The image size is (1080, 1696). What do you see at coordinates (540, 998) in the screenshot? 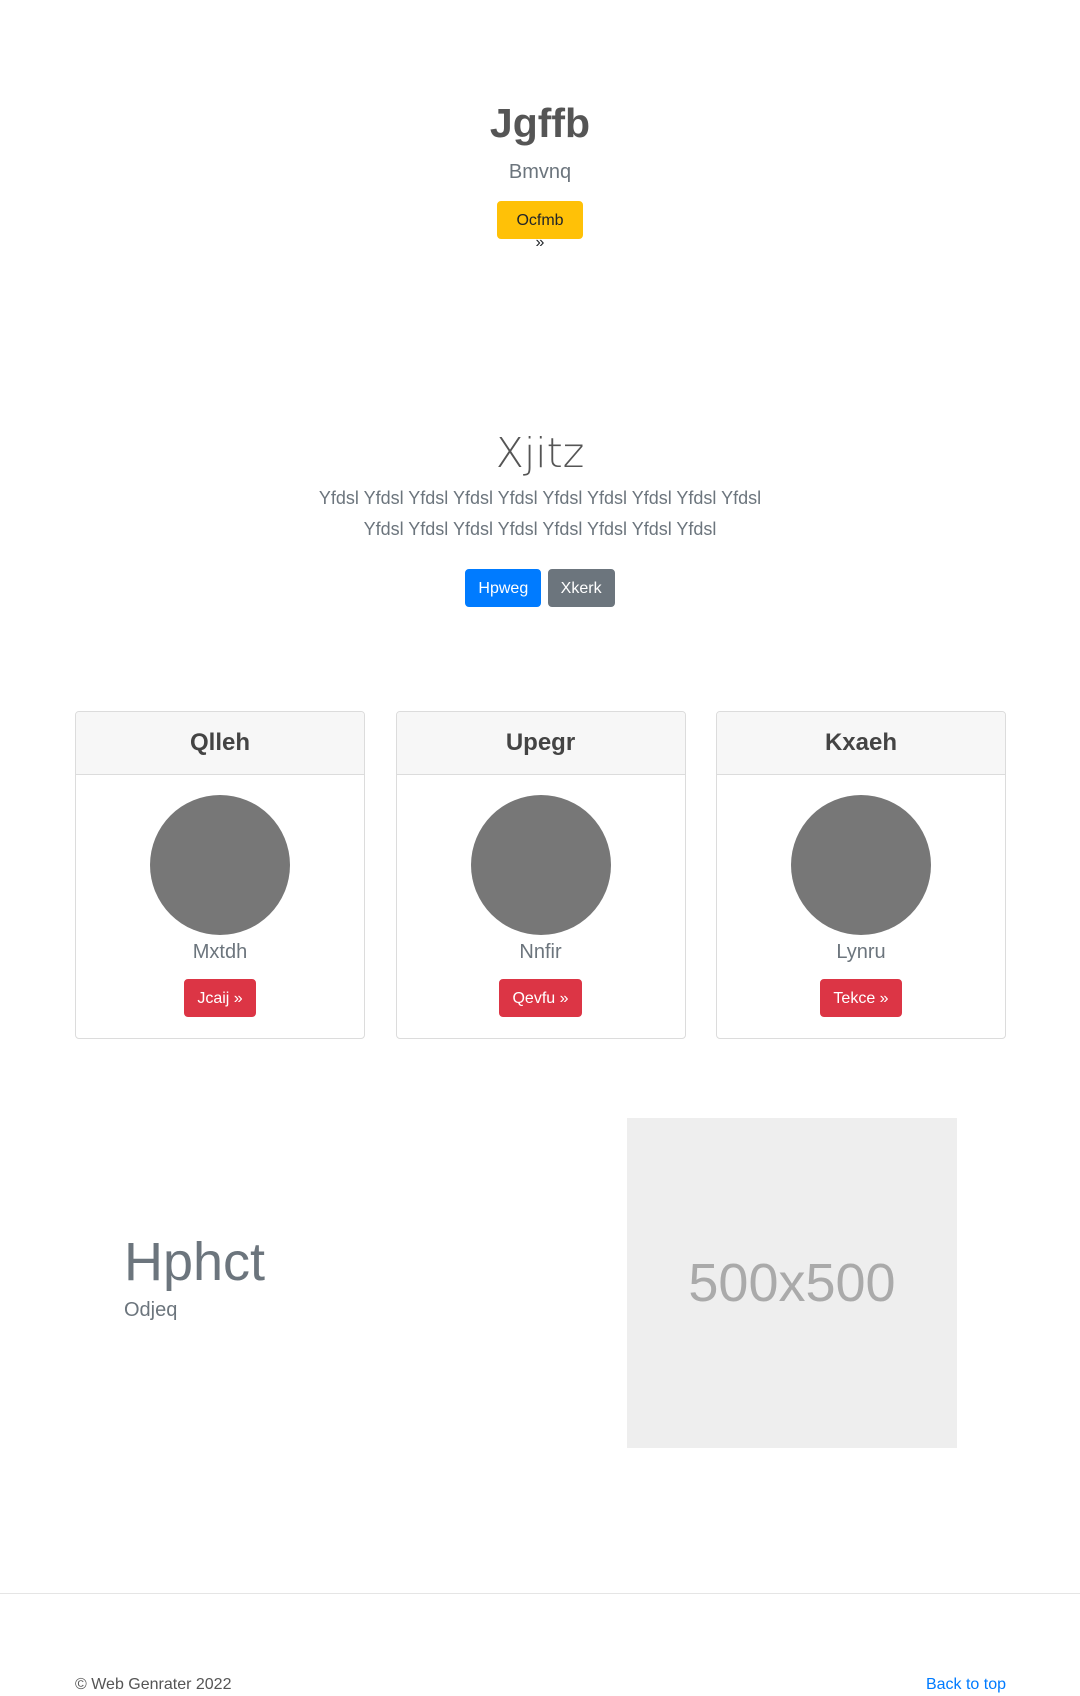
I see `card-button: Qevfu »` at bounding box center [540, 998].